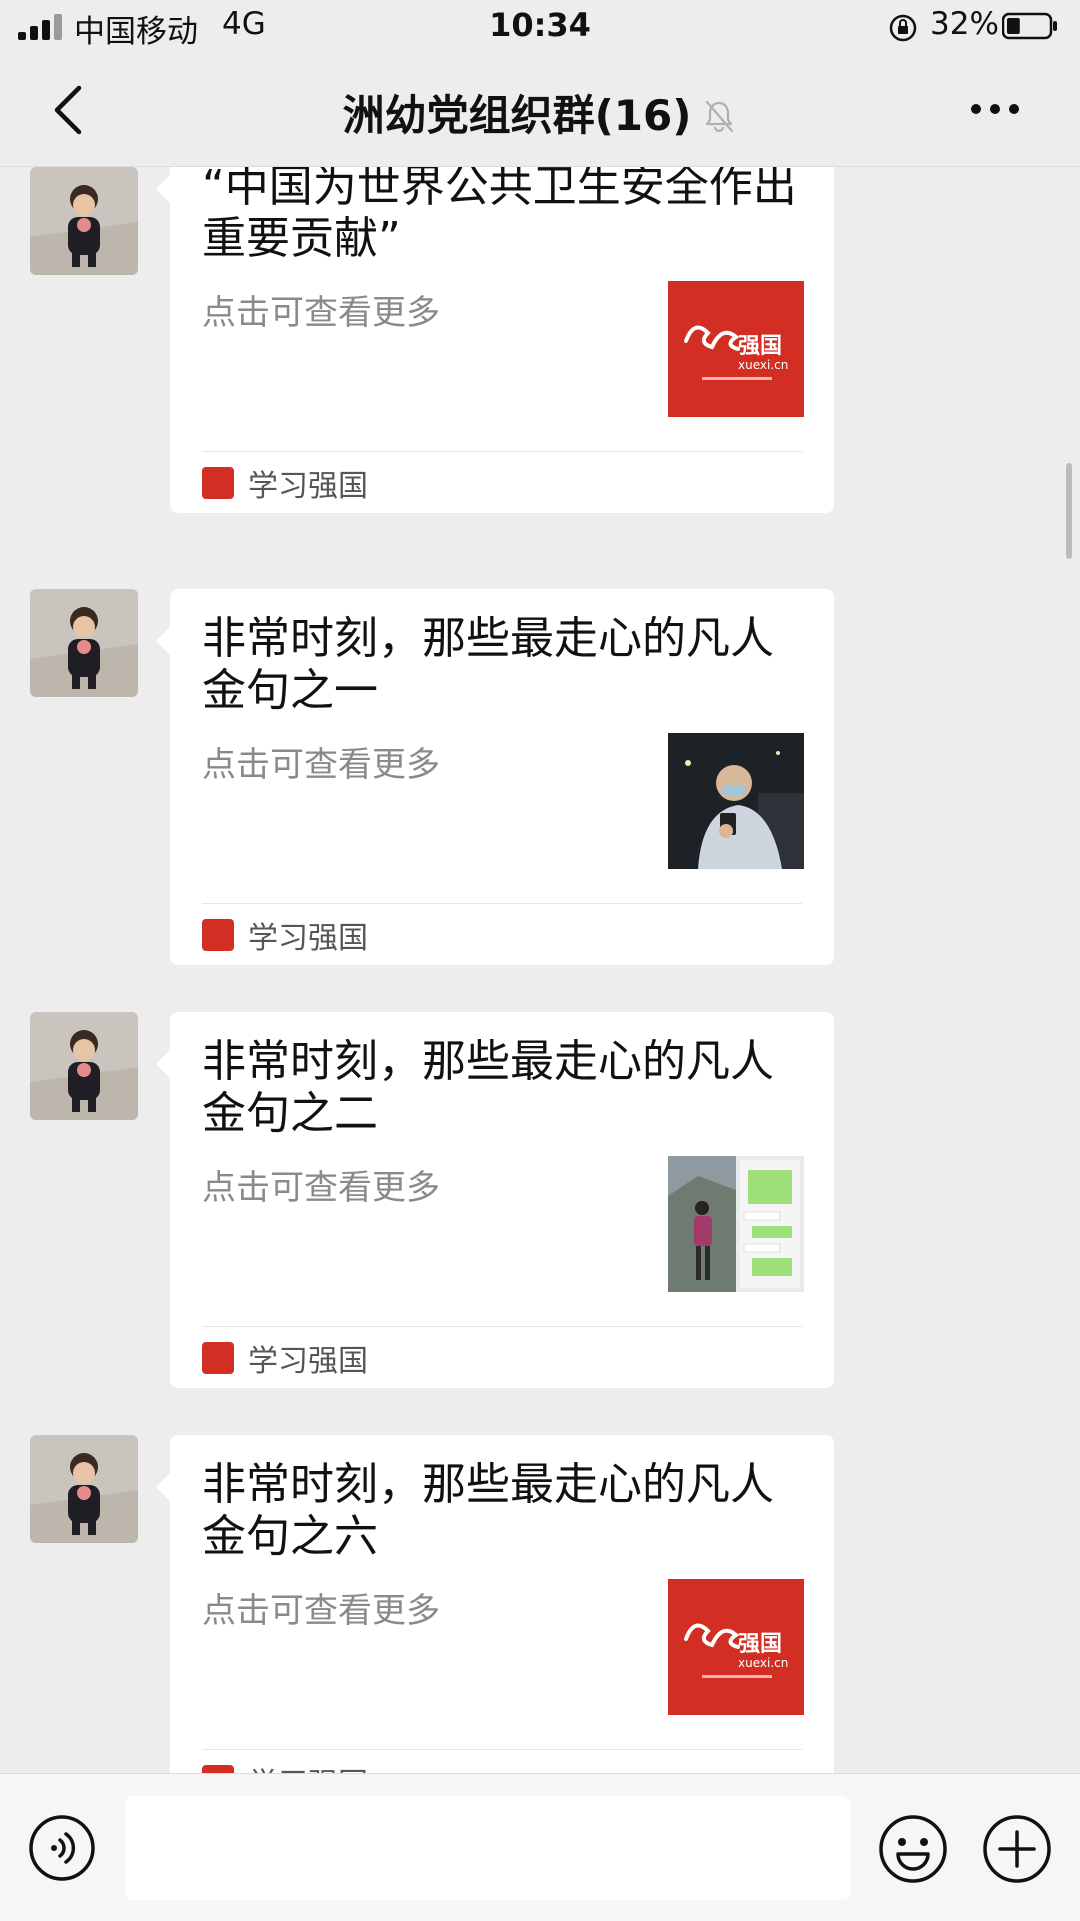  Describe the element at coordinates (495, 1200) in the screenshot. I see `article-card: 非常时刻，那些最走心的凡人金句之二 点击可查看更多 学习强国` at that location.